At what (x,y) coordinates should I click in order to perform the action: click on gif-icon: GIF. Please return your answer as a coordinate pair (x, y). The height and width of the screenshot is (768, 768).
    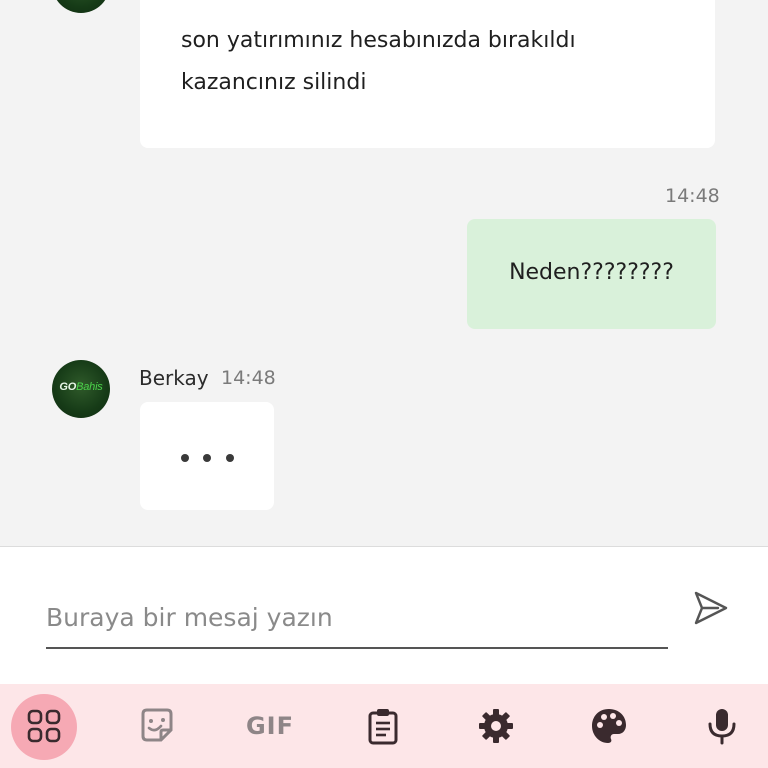
    Looking at the image, I should click on (270, 726).